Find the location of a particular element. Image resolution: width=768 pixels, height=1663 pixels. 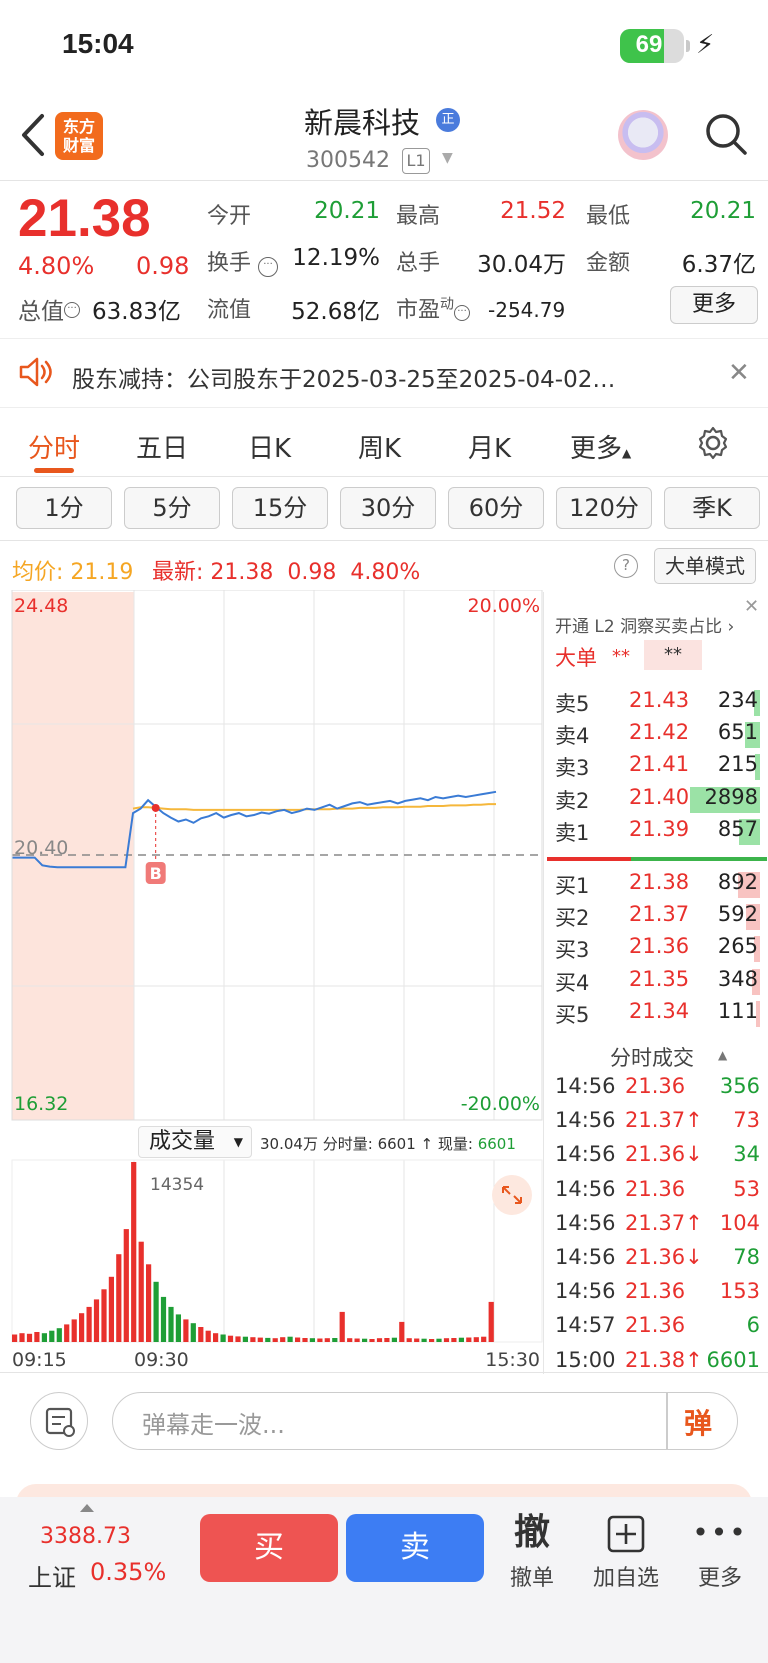

timeframe-60min: 60分 is located at coordinates (496, 508).